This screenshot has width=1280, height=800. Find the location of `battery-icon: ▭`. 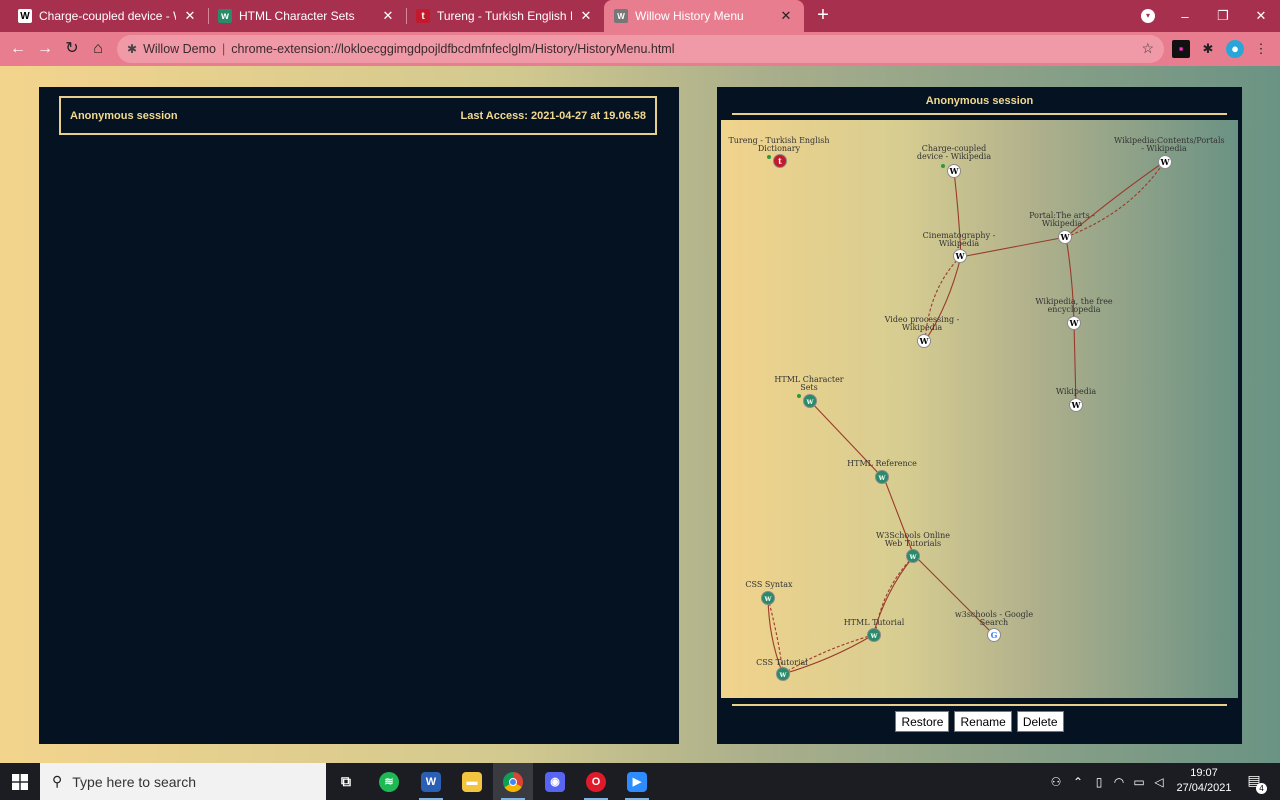

battery-icon: ▭ is located at coordinates (1139, 782).